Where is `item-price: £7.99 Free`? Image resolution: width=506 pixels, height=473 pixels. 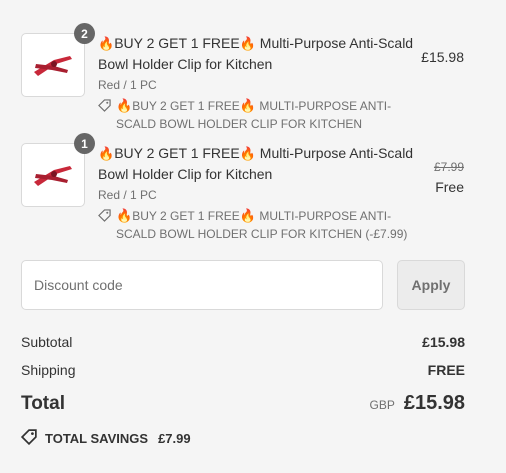 item-price: £7.99 Free is located at coordinates (449, 177).